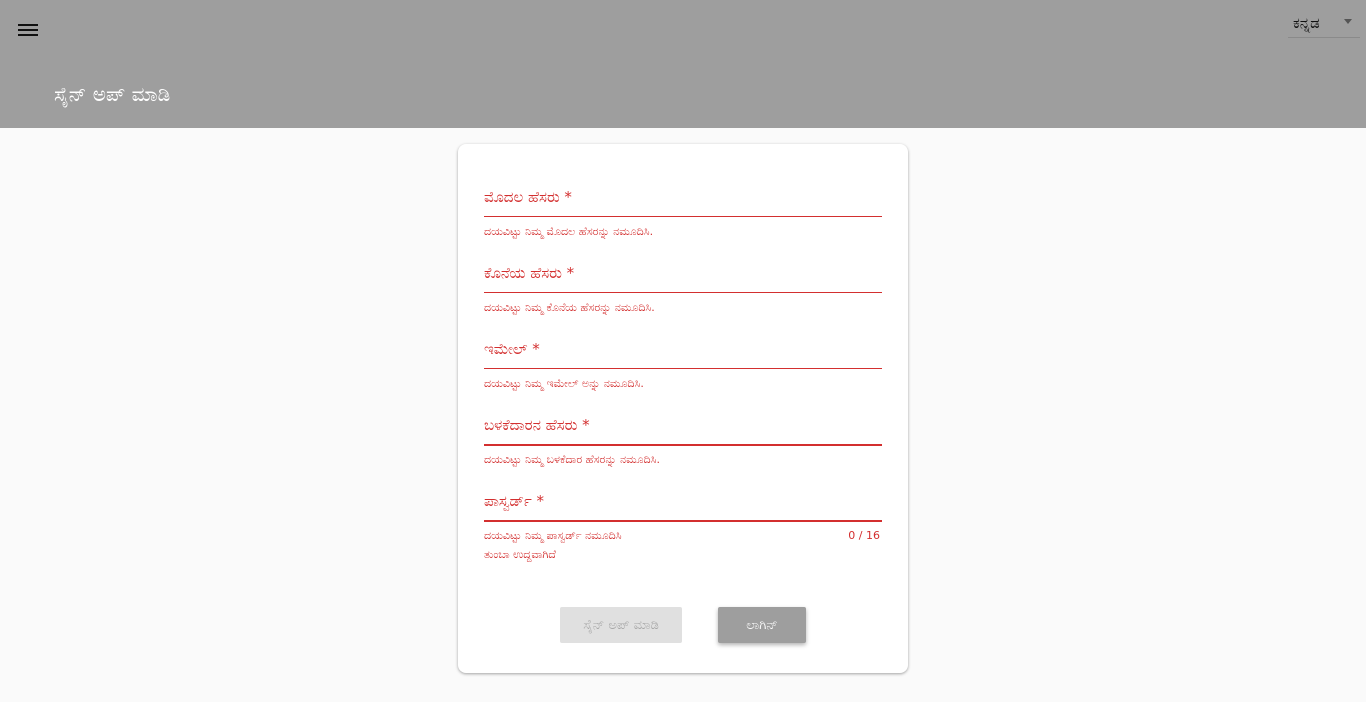 The width and height of the screenshot is (1366, 702). Describe the element at coordinates (537, 425) in the screenshot. I see `username-label: ಬಳಕೆದಾರನ ಹೆಸರು *` at that location.